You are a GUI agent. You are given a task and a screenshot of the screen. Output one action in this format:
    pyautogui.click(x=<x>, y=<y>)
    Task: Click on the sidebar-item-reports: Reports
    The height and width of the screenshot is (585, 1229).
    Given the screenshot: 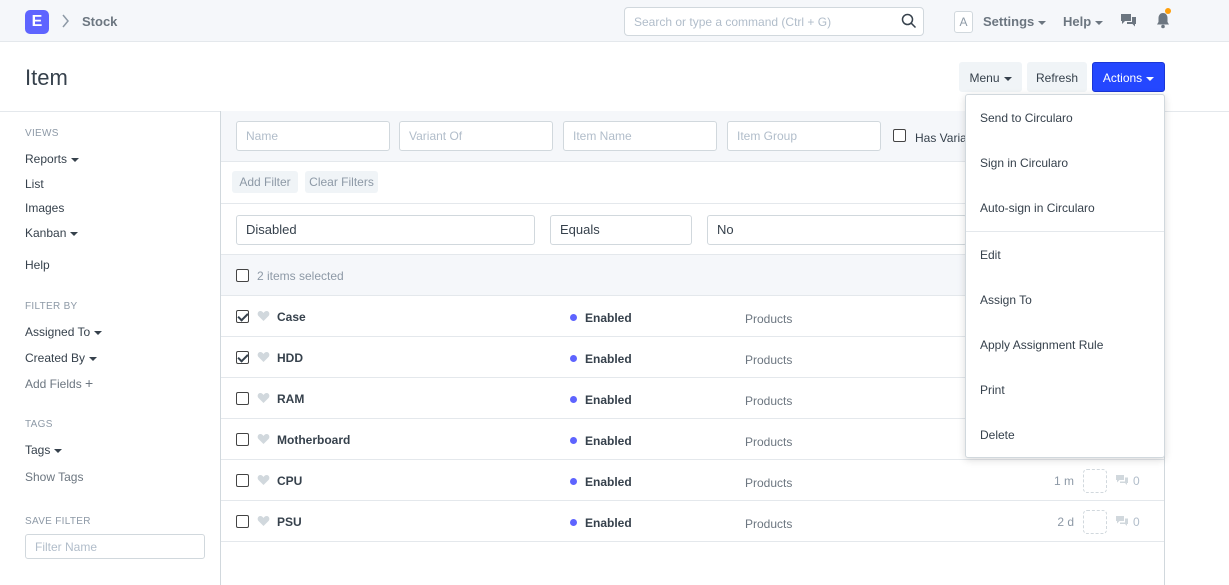 What is the action you would take?
    pyautogui.click(x=52, y=159)
    